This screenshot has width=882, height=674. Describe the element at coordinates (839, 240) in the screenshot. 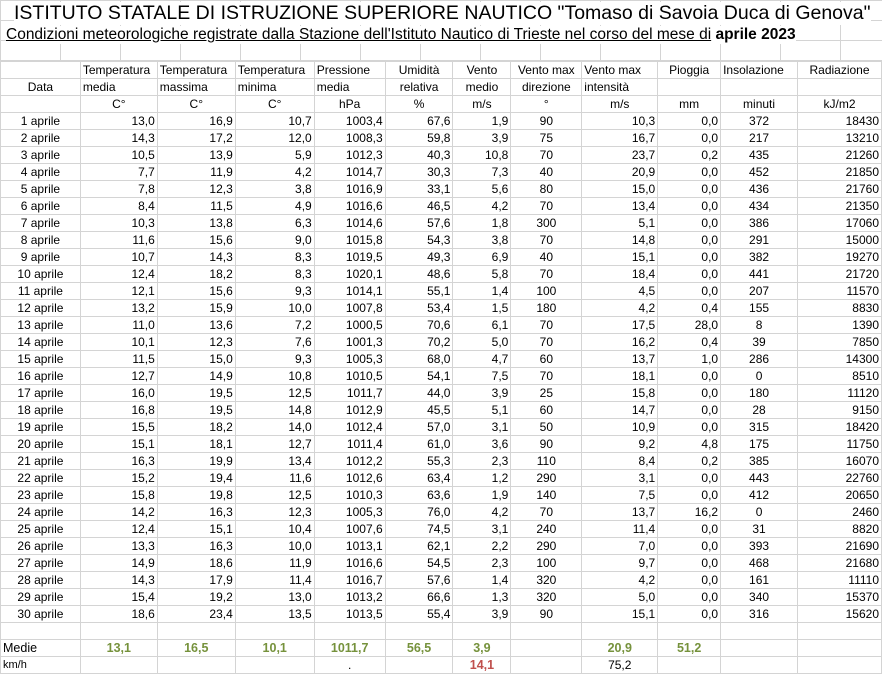

I see `data-cell: 15000` at that location.